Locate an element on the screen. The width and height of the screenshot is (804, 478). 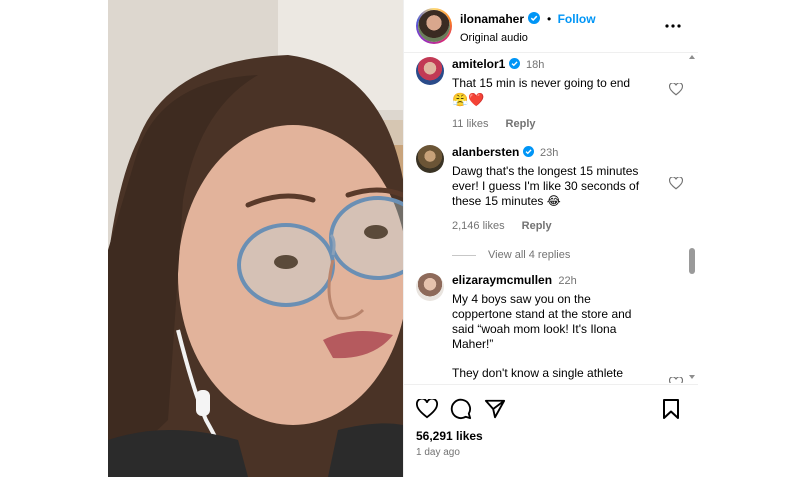
comments-scrollbar is located at coordinates (692, 218).